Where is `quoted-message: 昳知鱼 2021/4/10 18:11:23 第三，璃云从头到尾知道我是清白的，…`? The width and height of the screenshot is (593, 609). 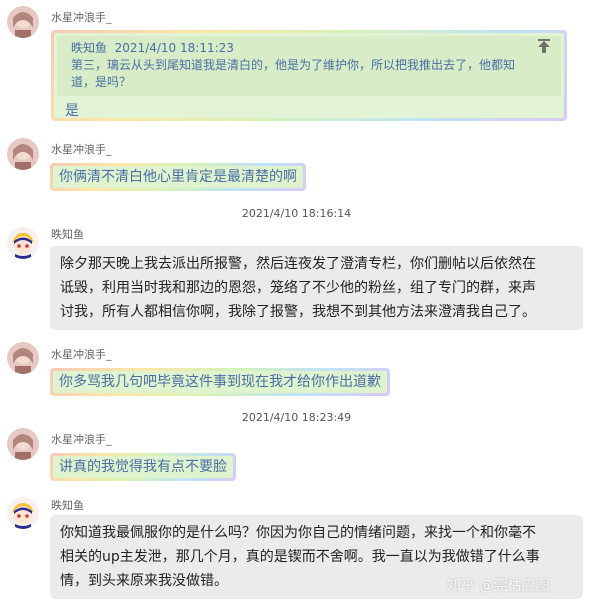
quoted-message: 昳知鱼 2021/4/10 18:11:23 第三，璃云从头到尾知道我是清白的，… is located at coordinates (309, 66).